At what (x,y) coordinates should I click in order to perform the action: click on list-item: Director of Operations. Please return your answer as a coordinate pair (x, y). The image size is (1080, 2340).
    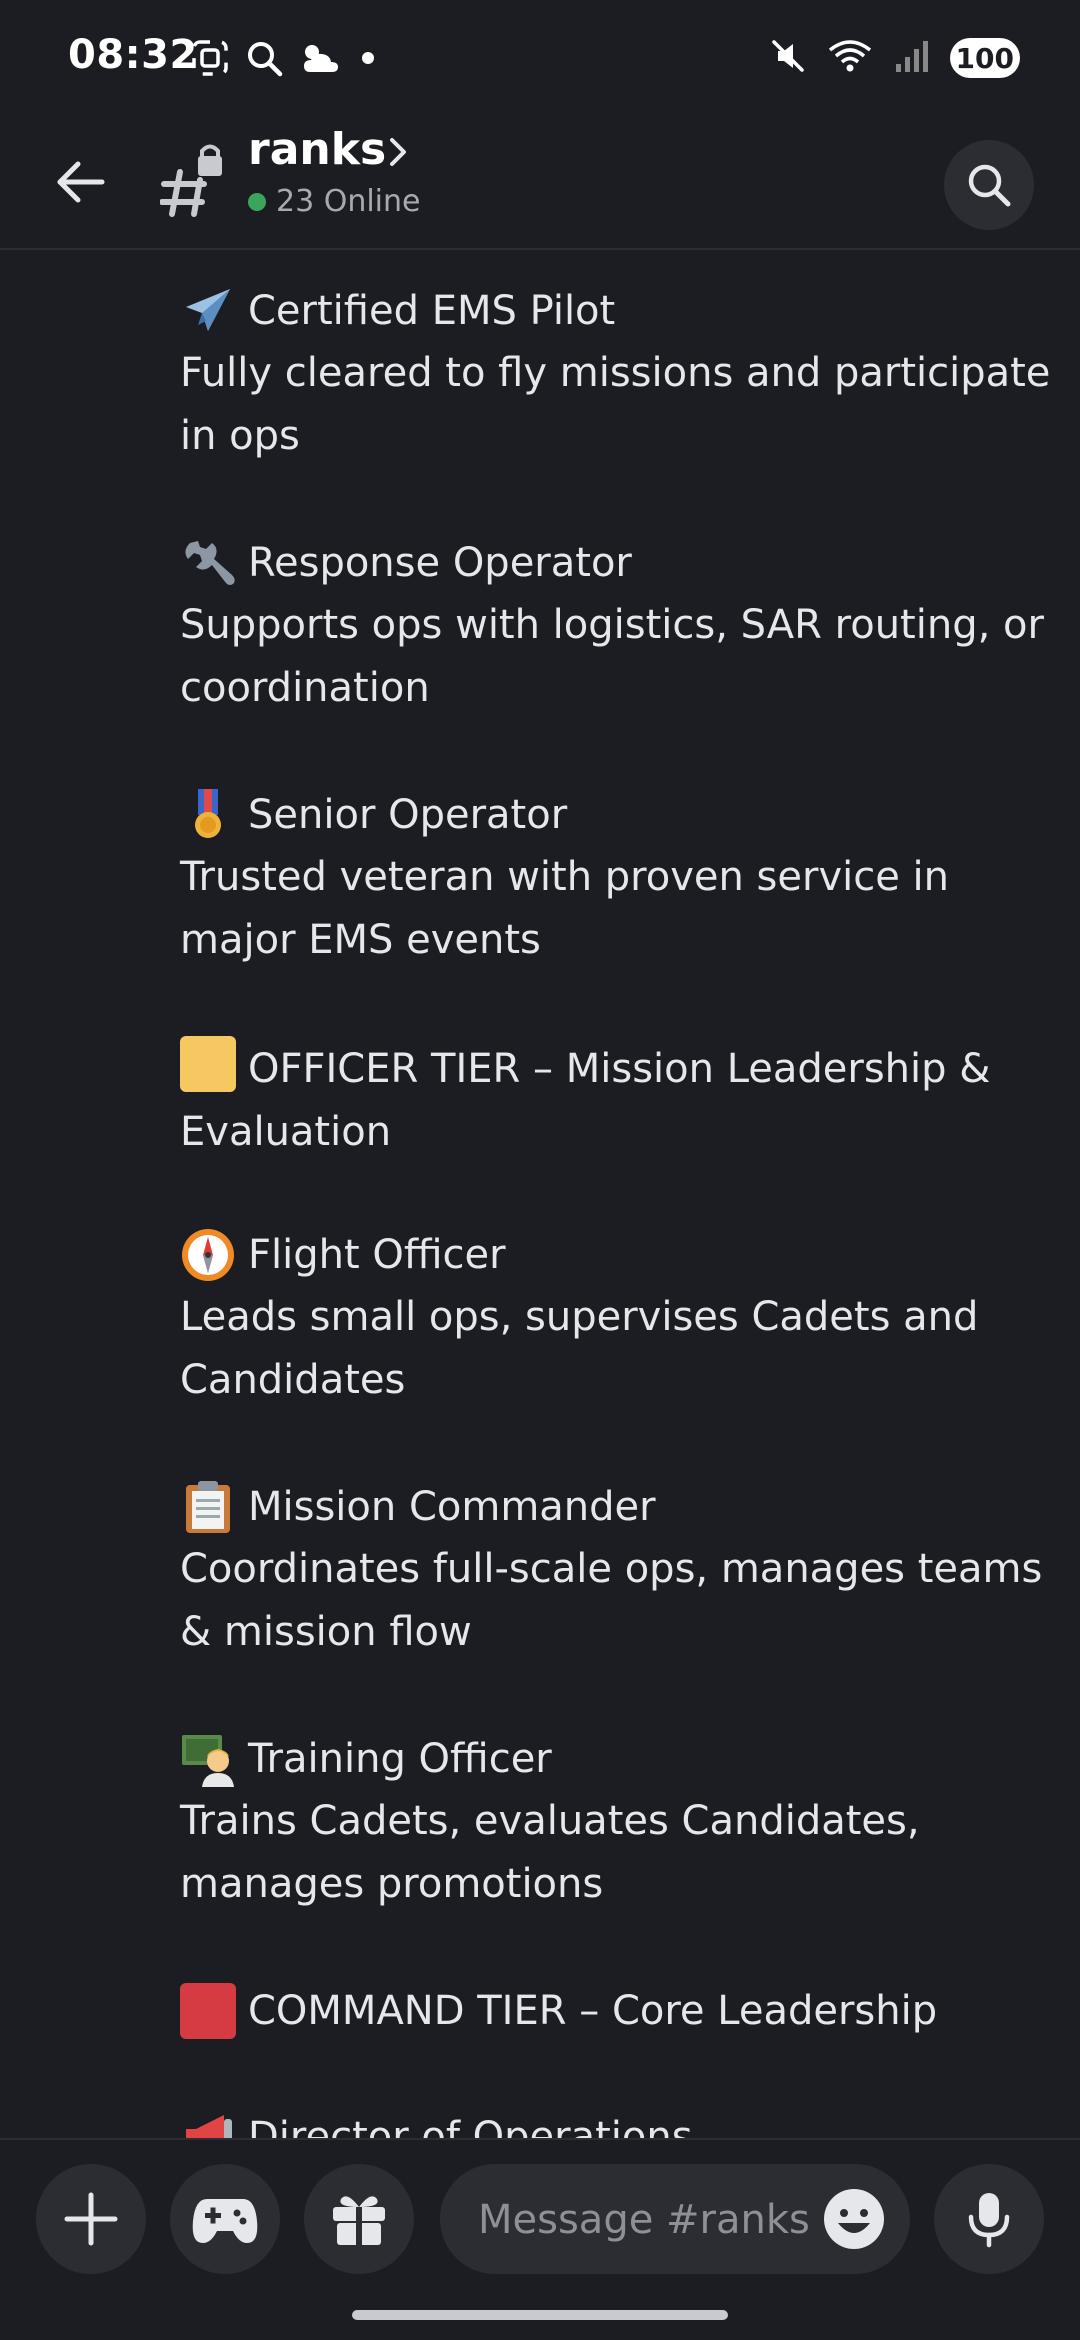
    Looking at the image, I should click on (620, 2122).